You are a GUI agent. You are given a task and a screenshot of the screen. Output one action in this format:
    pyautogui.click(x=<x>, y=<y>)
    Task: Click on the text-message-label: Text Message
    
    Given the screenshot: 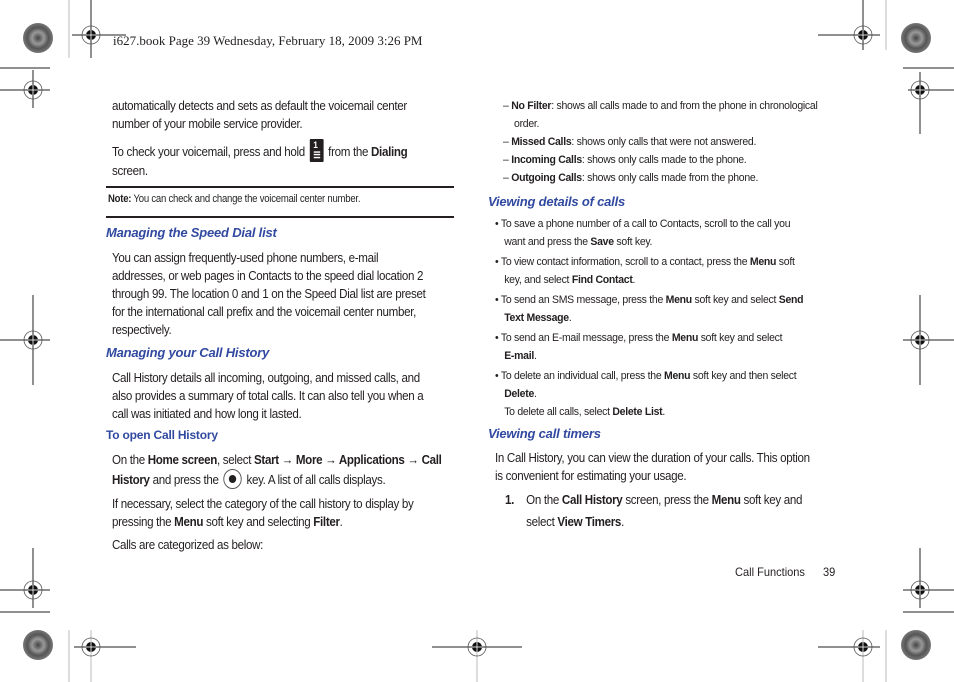 What is the action you would take?
    pyautogui.click(x=536, y=318)
    